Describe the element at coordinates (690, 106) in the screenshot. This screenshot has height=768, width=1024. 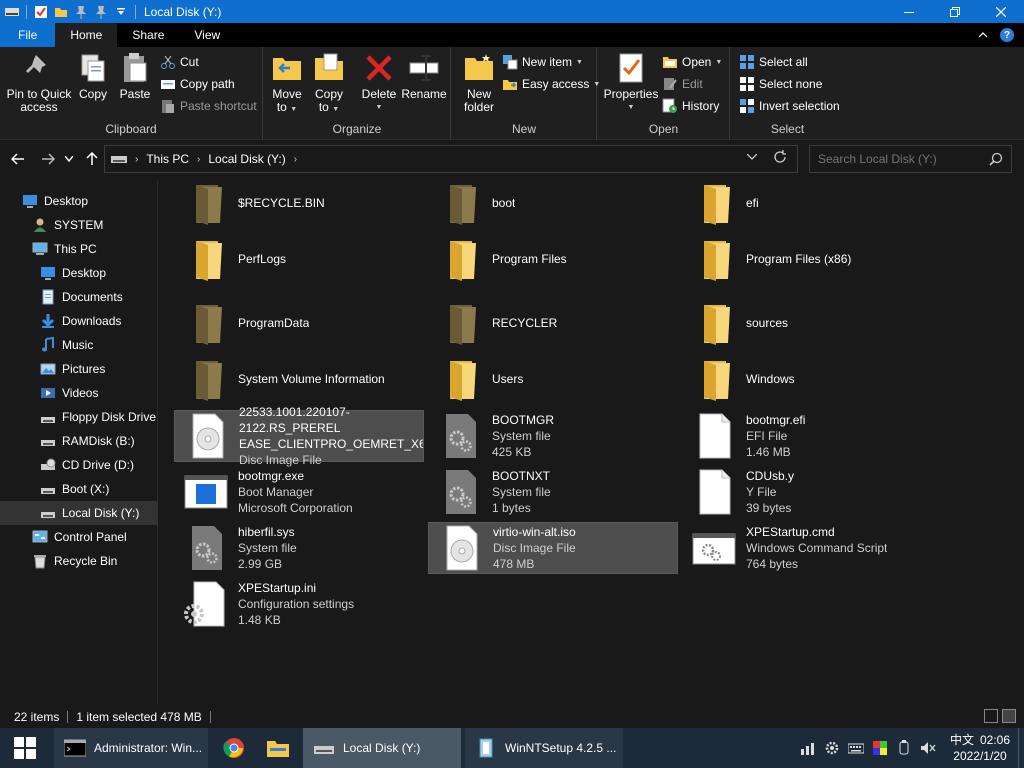
I see `history-button: History` at that location.